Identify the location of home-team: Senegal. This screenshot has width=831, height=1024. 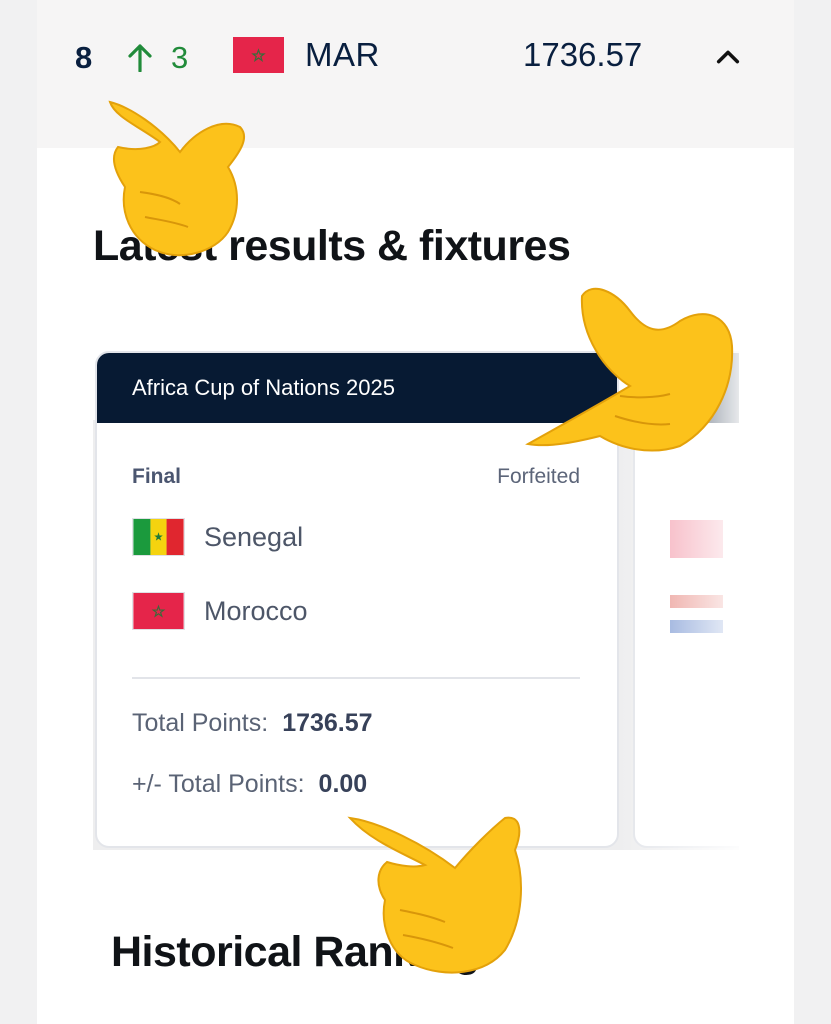
(217, 537).